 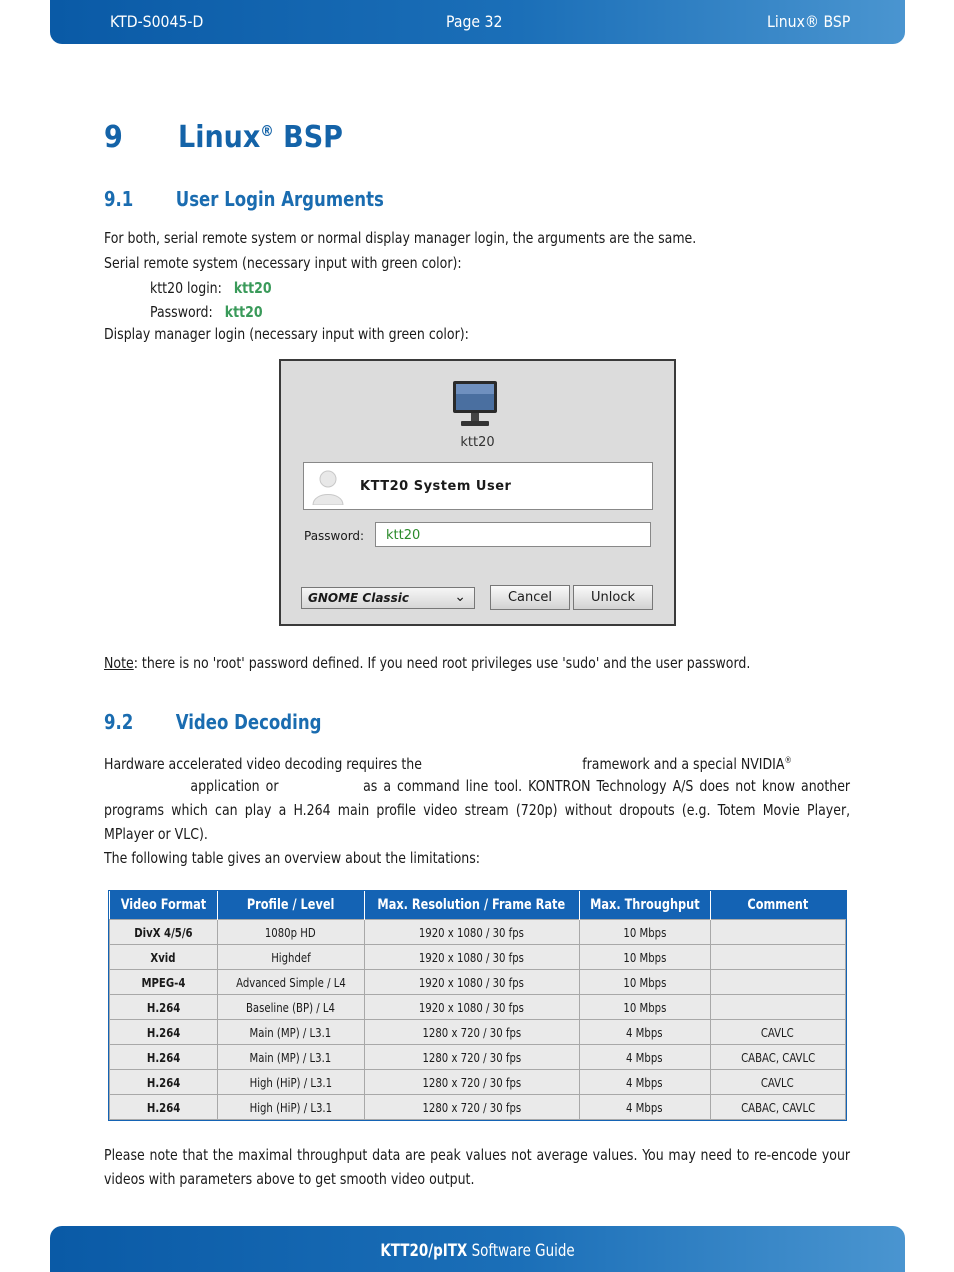 I want to click on section-number: 9.1, so click(x=119, y=199).